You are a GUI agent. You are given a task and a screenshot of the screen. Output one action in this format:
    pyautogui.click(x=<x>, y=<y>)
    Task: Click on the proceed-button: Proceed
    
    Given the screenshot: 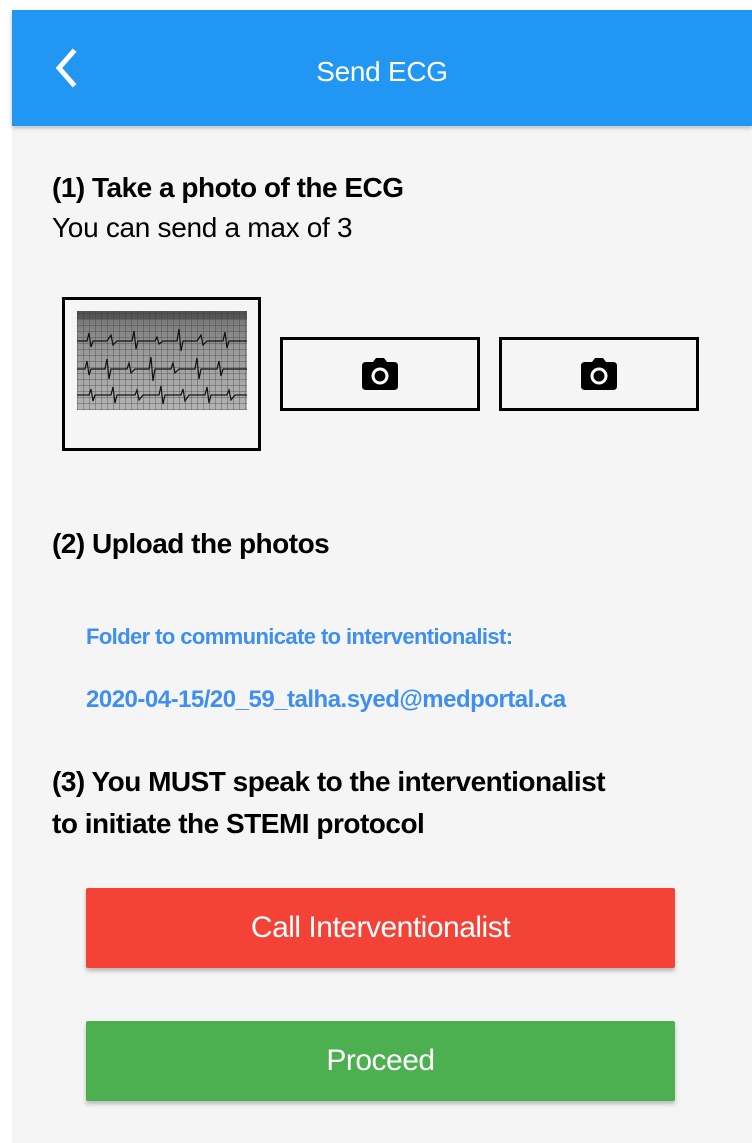 What is the action you would take?
    pyautogui.click(x=380, y=1061)
    